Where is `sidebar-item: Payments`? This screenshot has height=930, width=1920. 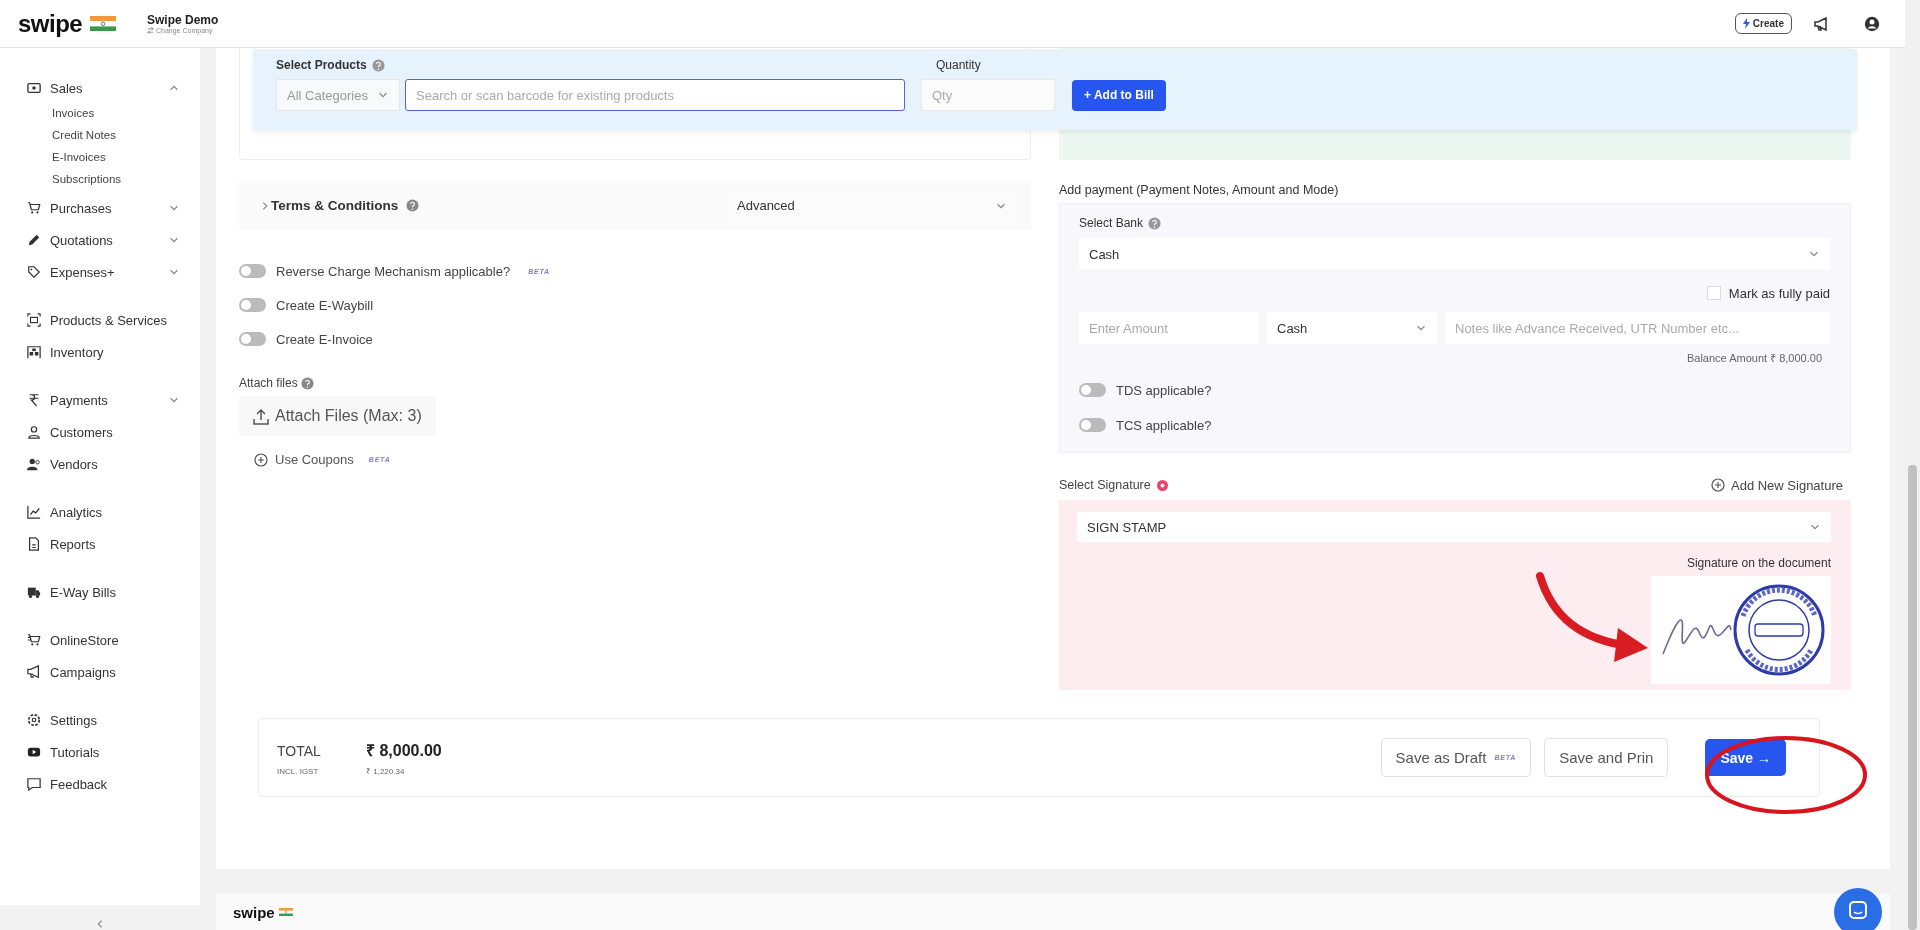
sidebar-item: Payments is located at coordinates (100, 400).